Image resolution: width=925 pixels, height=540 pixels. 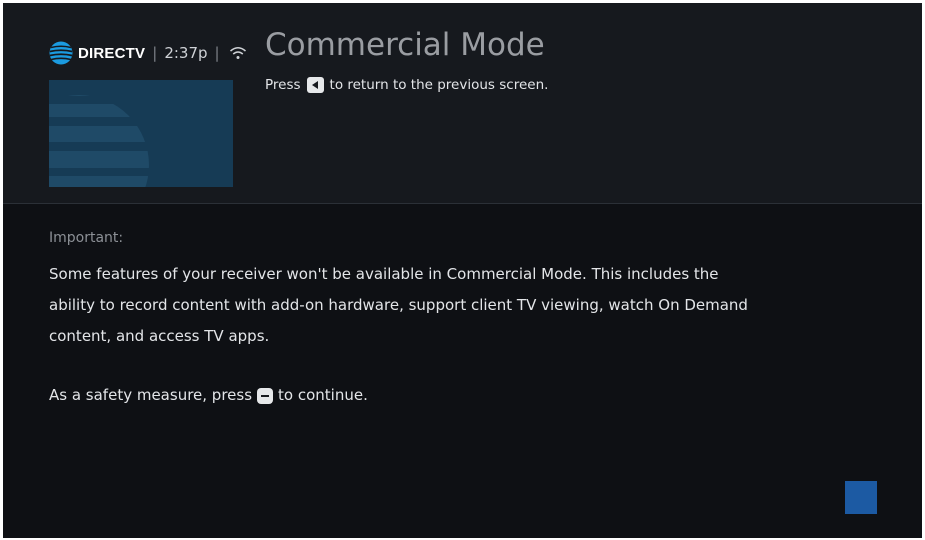 I want to click on safety-suffix: to continue., so click(x=323, y=395).